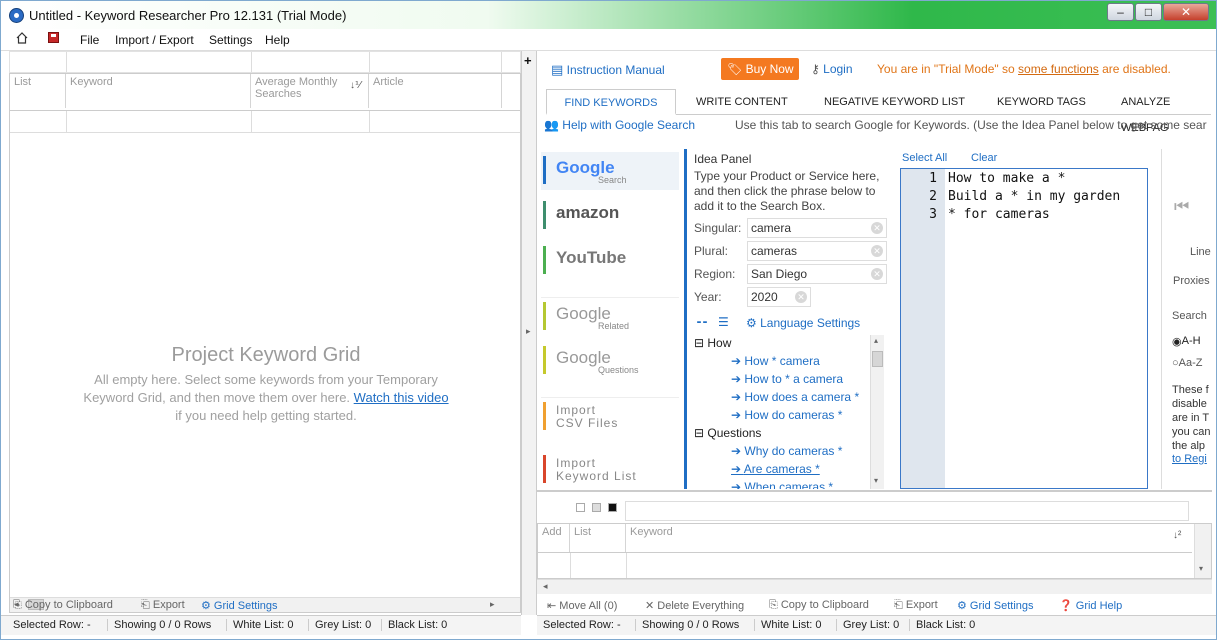 The width and height of the screenshot is (1217, 640). Describe the element at coordinates (580, 507) in the screenshot. I see `white-list-square-icon` at that location.